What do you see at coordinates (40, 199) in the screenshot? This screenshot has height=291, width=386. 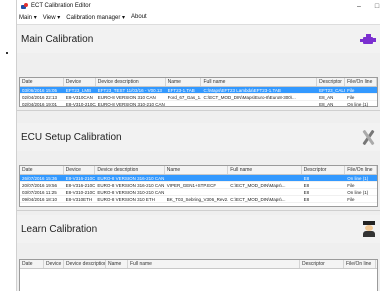 I see `cell-date: 09/04/2016 18:10` at bounding box center [40, 199].